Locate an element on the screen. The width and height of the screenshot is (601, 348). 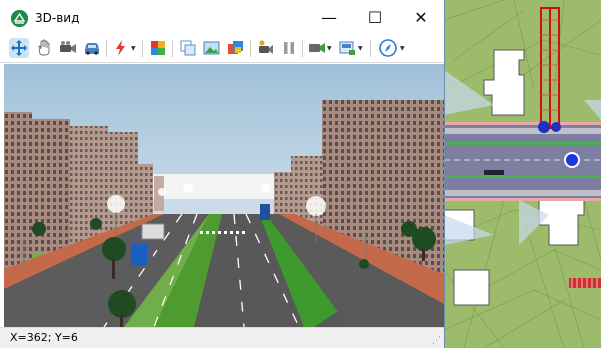
lightning-icon is located at coordinates (121, 48).